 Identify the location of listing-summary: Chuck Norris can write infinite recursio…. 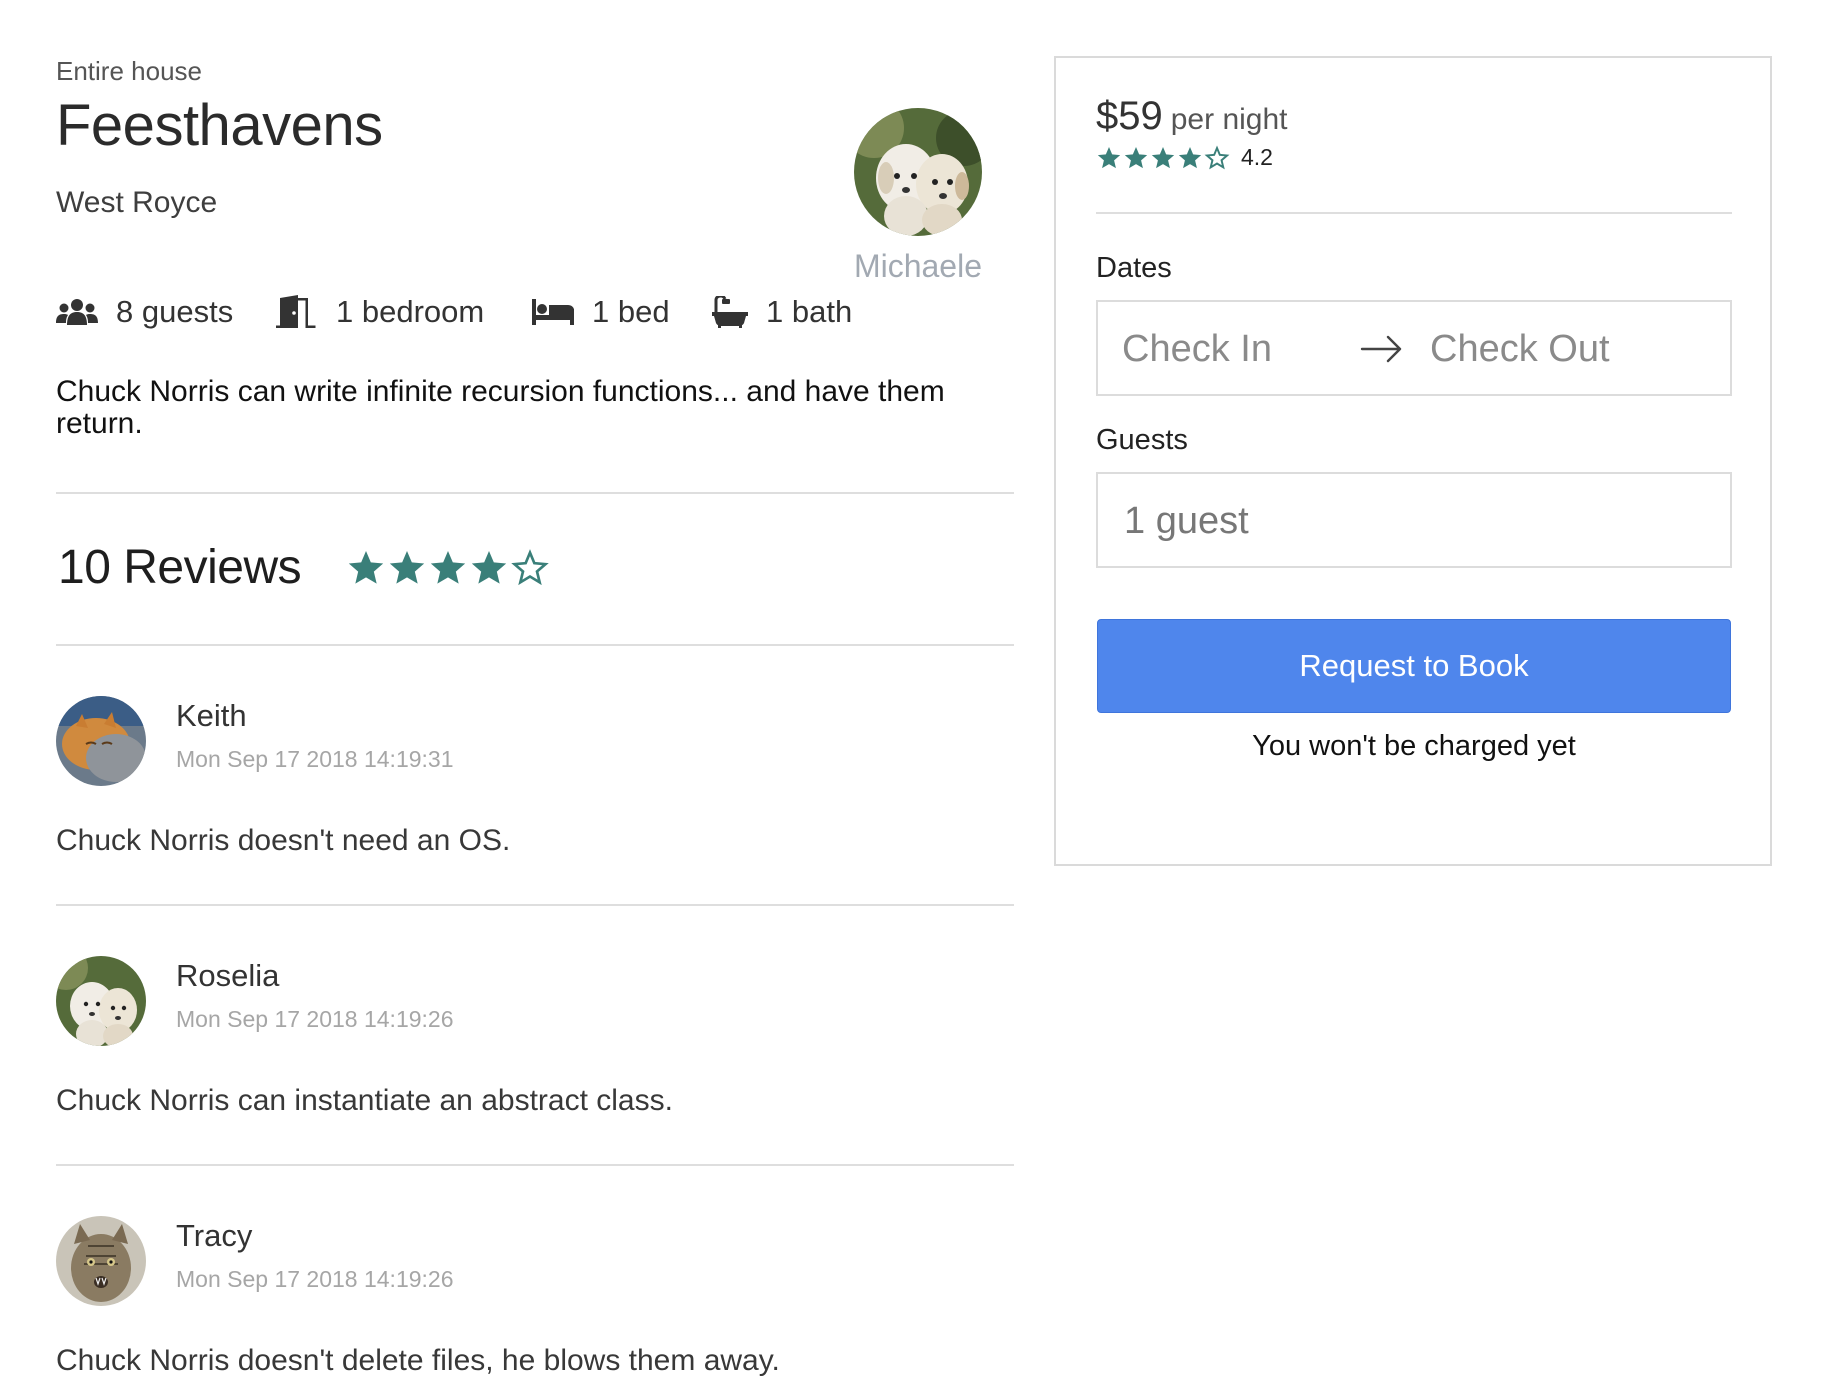
(500, 407).